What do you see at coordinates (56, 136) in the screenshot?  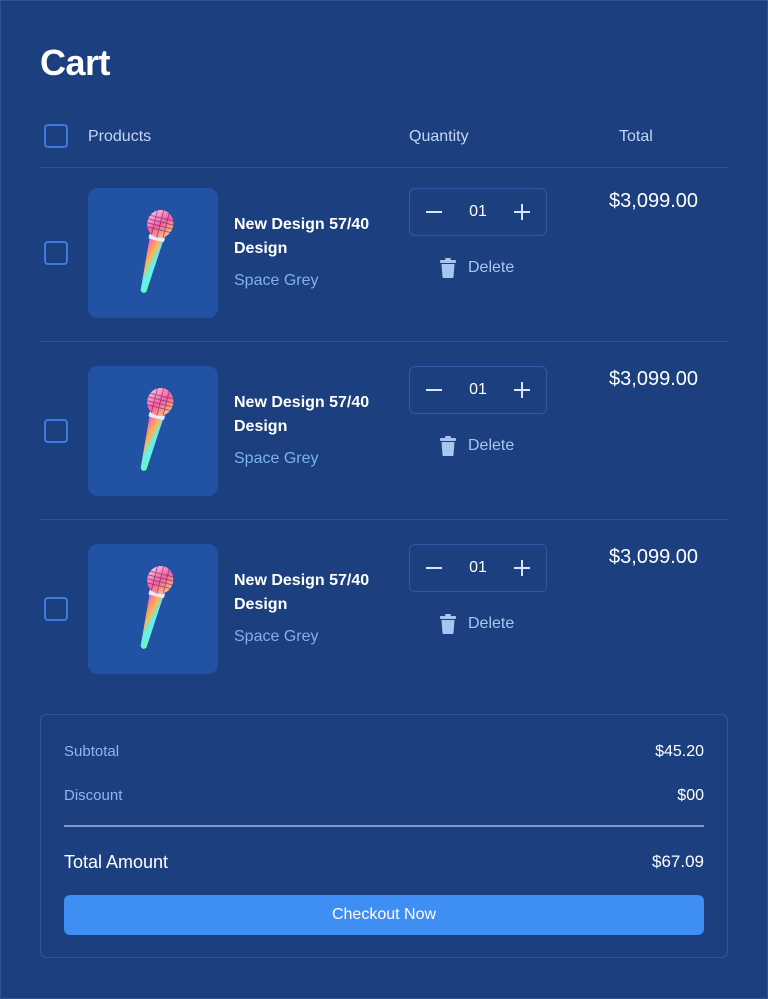 I see `select-all-checkbox` at bounding box center [56, 136].